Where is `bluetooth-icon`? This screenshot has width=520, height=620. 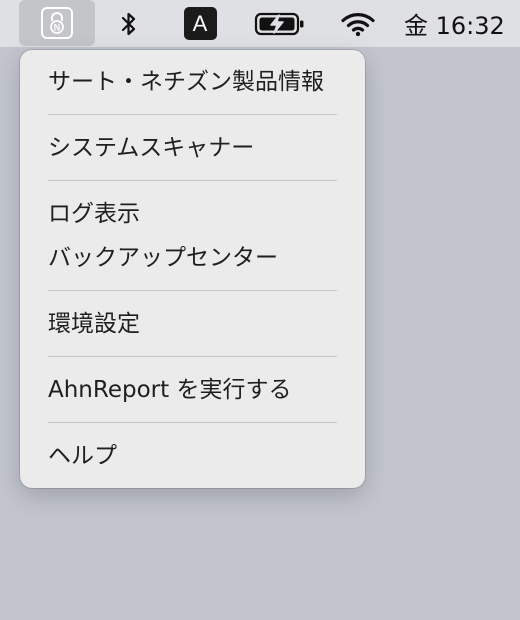
bluetooth-icon is located at coordinates (128, 23).